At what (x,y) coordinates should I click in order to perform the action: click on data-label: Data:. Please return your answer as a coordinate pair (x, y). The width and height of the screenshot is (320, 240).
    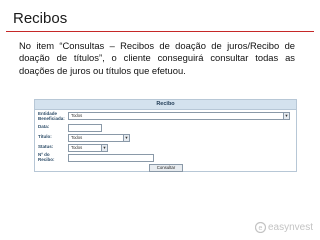
    Looking at the image, I should click on (44, 126).